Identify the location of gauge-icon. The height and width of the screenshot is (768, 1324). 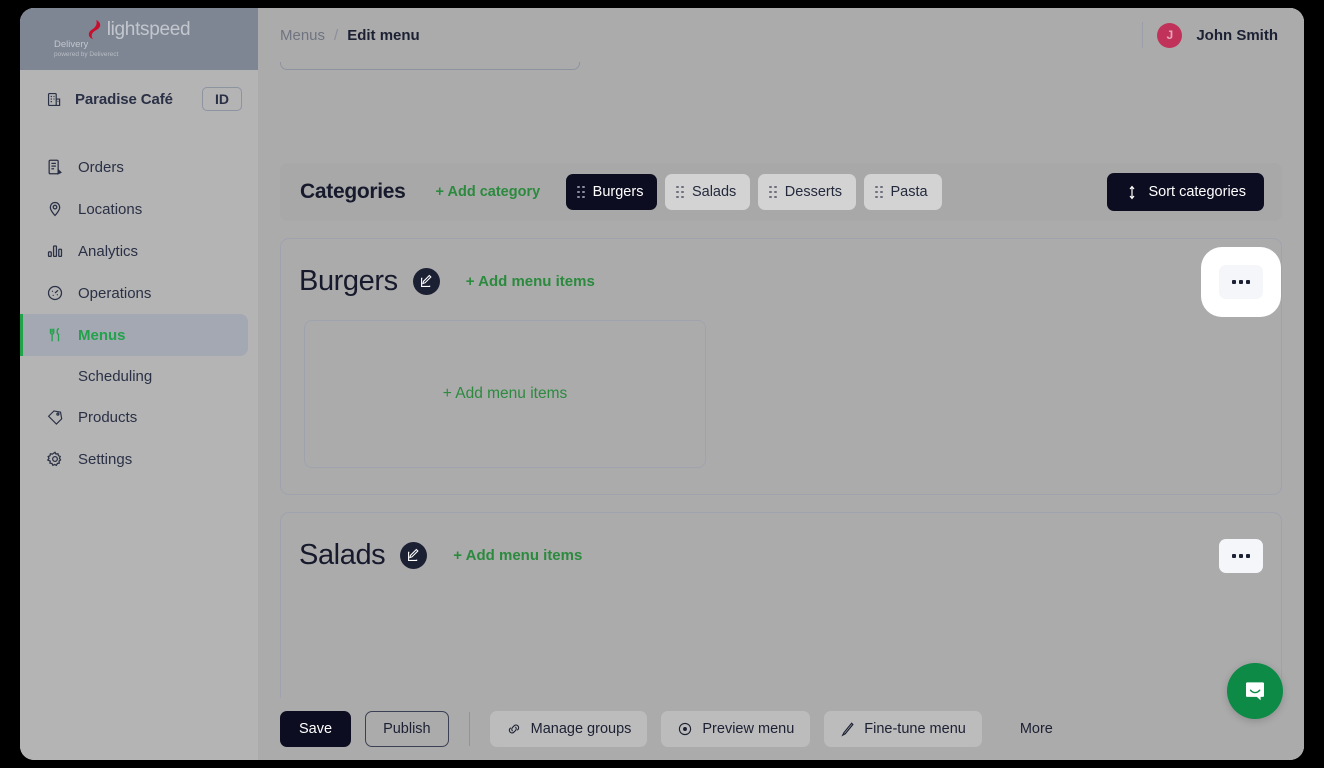
(55, 293).